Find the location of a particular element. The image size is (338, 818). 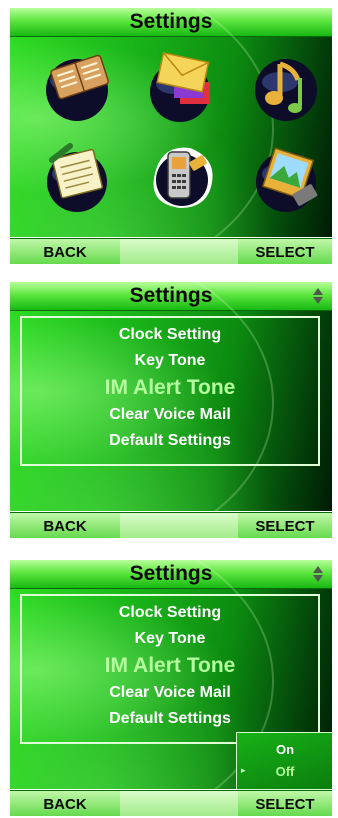

music-icon is located at coordinates (287, 85).